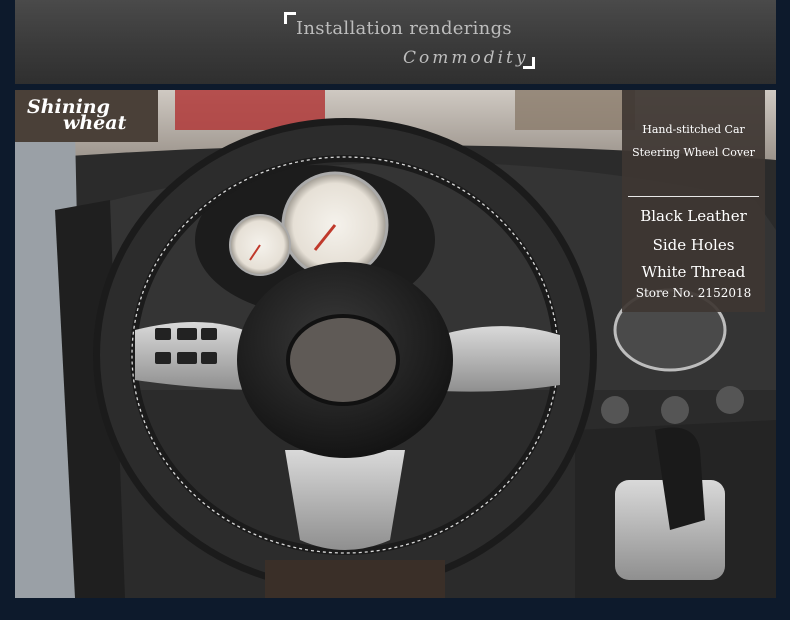 This screenshot has height=620, width=790. I want to click on feature-item: White Thread, so click(693, 272).